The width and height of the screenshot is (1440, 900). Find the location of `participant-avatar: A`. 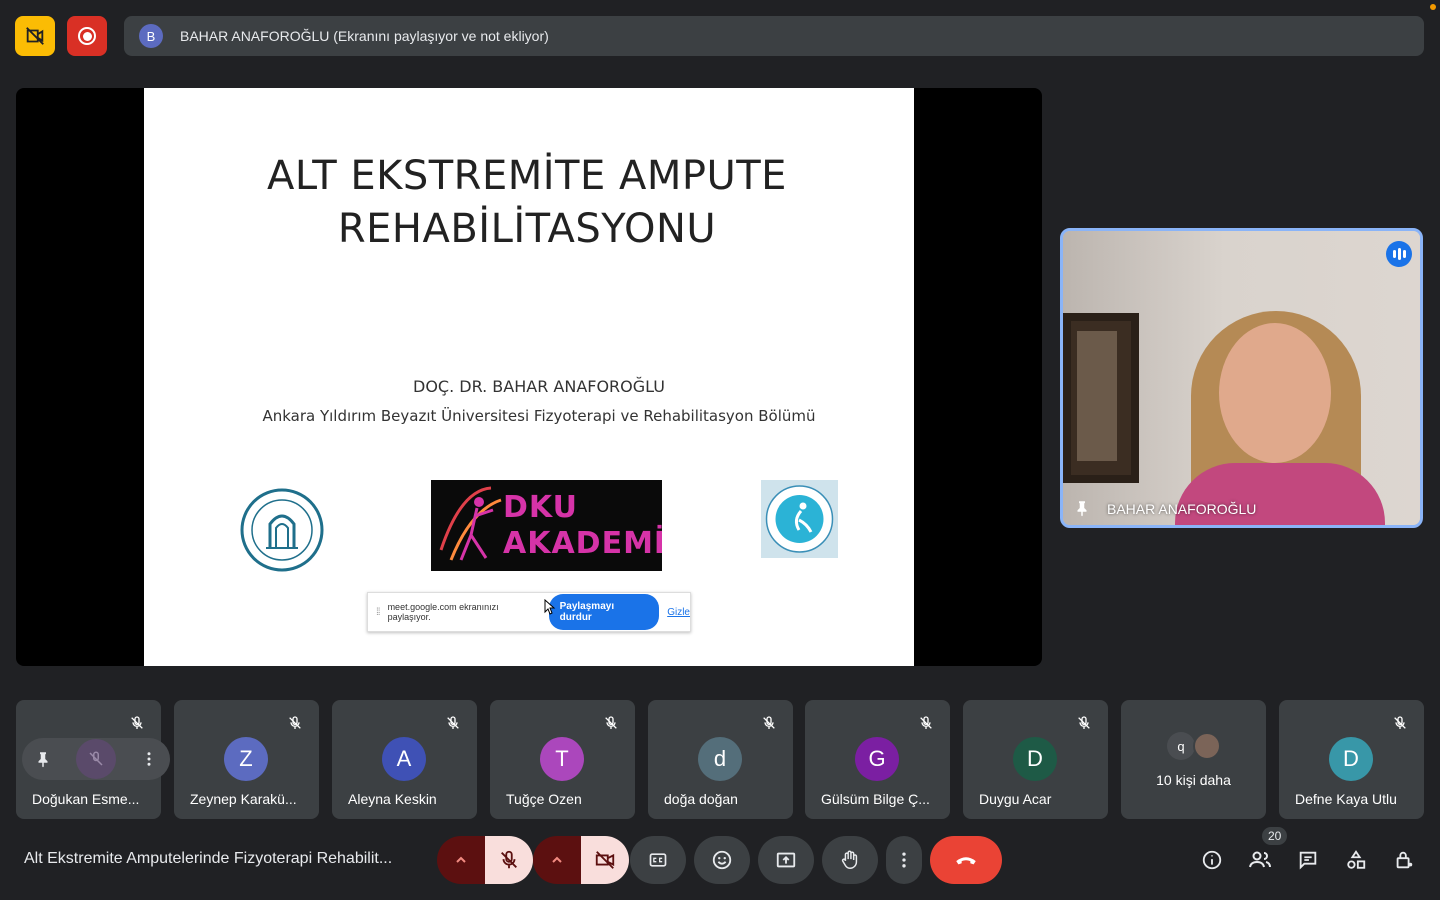

participant-avatar: A is located at coordinates (404, 759).